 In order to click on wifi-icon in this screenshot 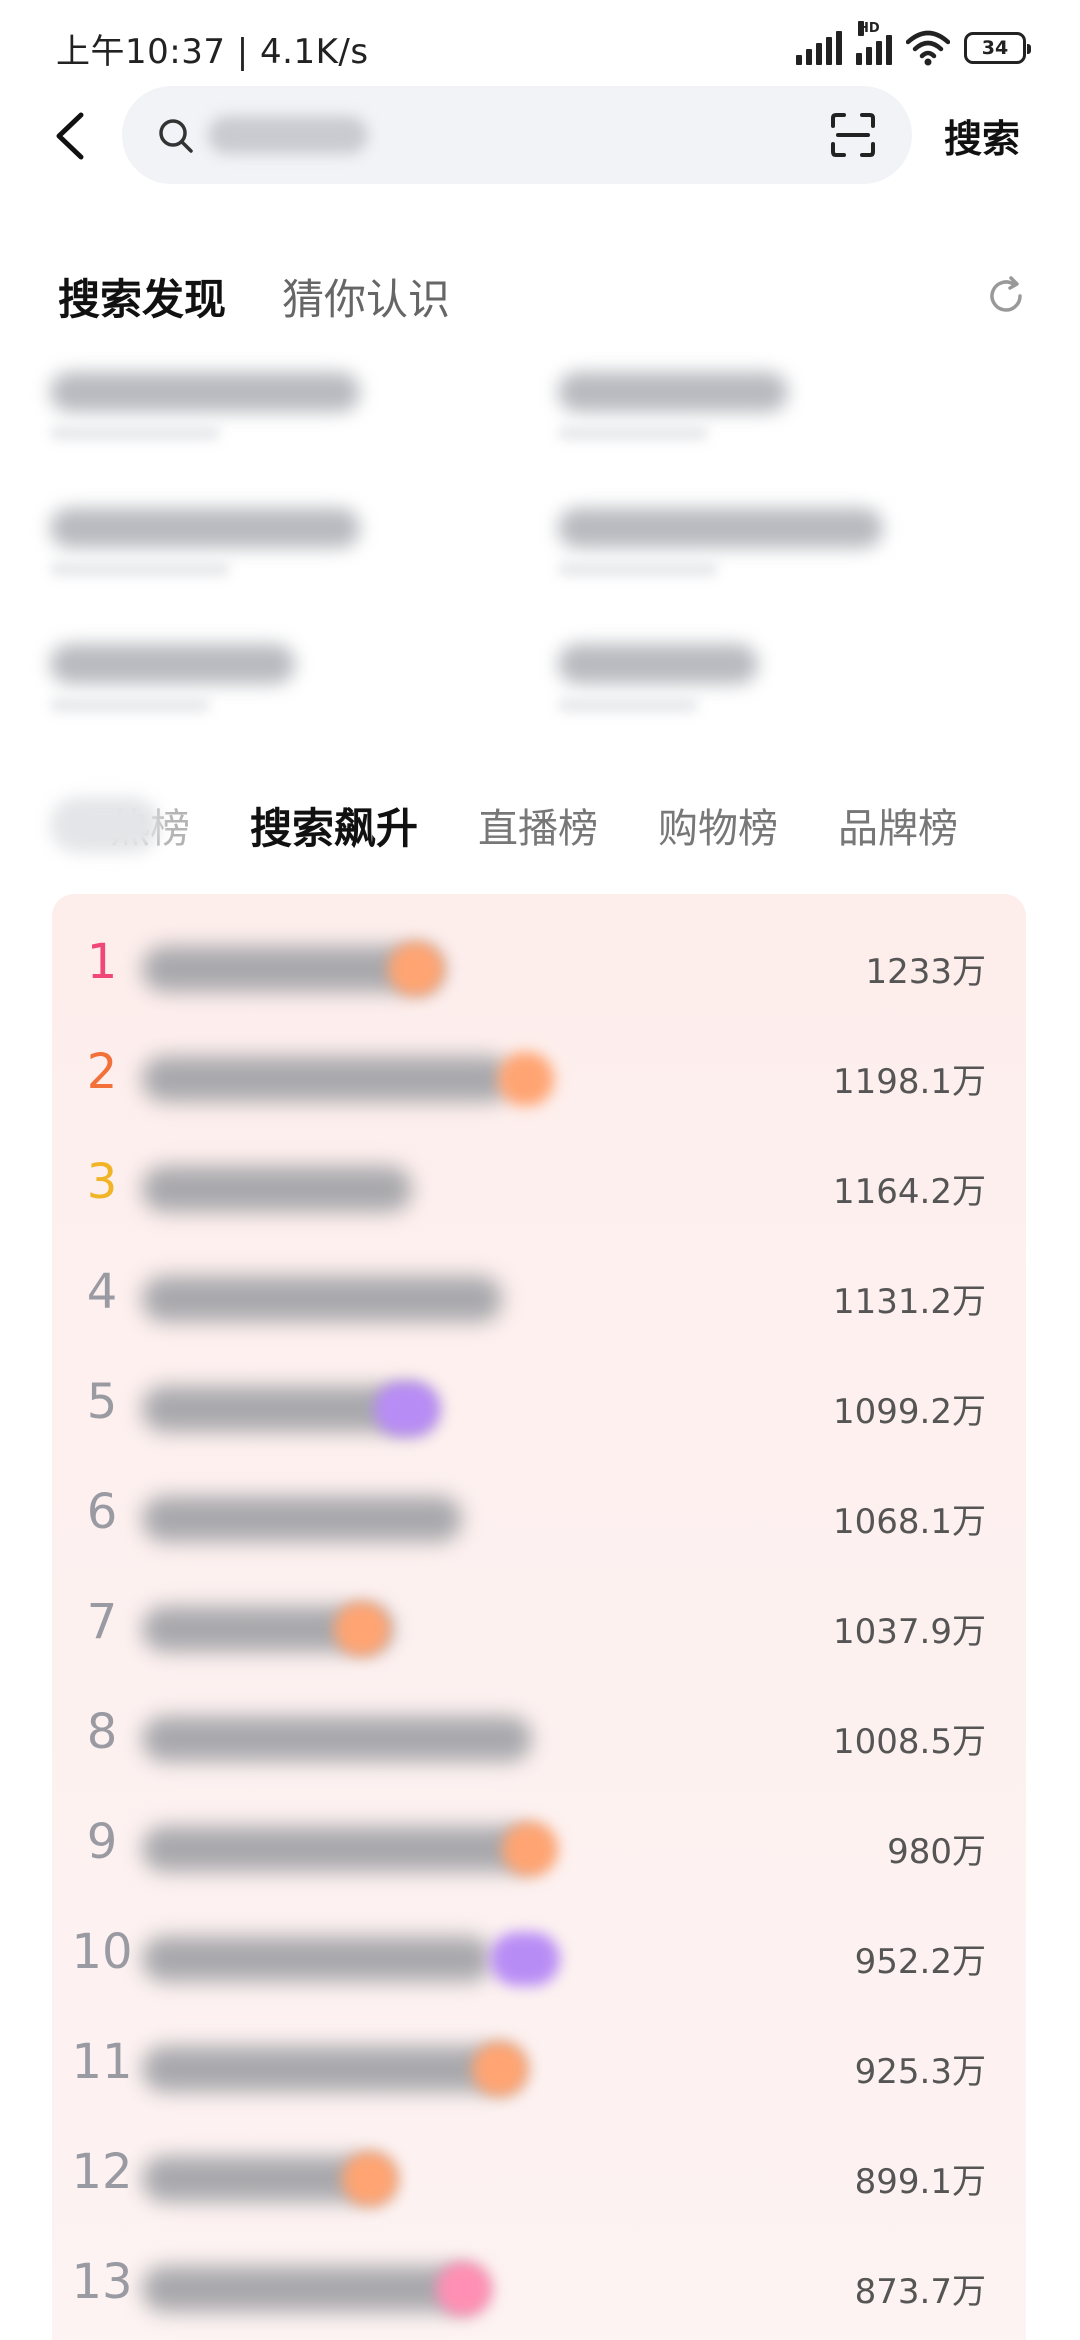, I will do `click(928, 48)`.